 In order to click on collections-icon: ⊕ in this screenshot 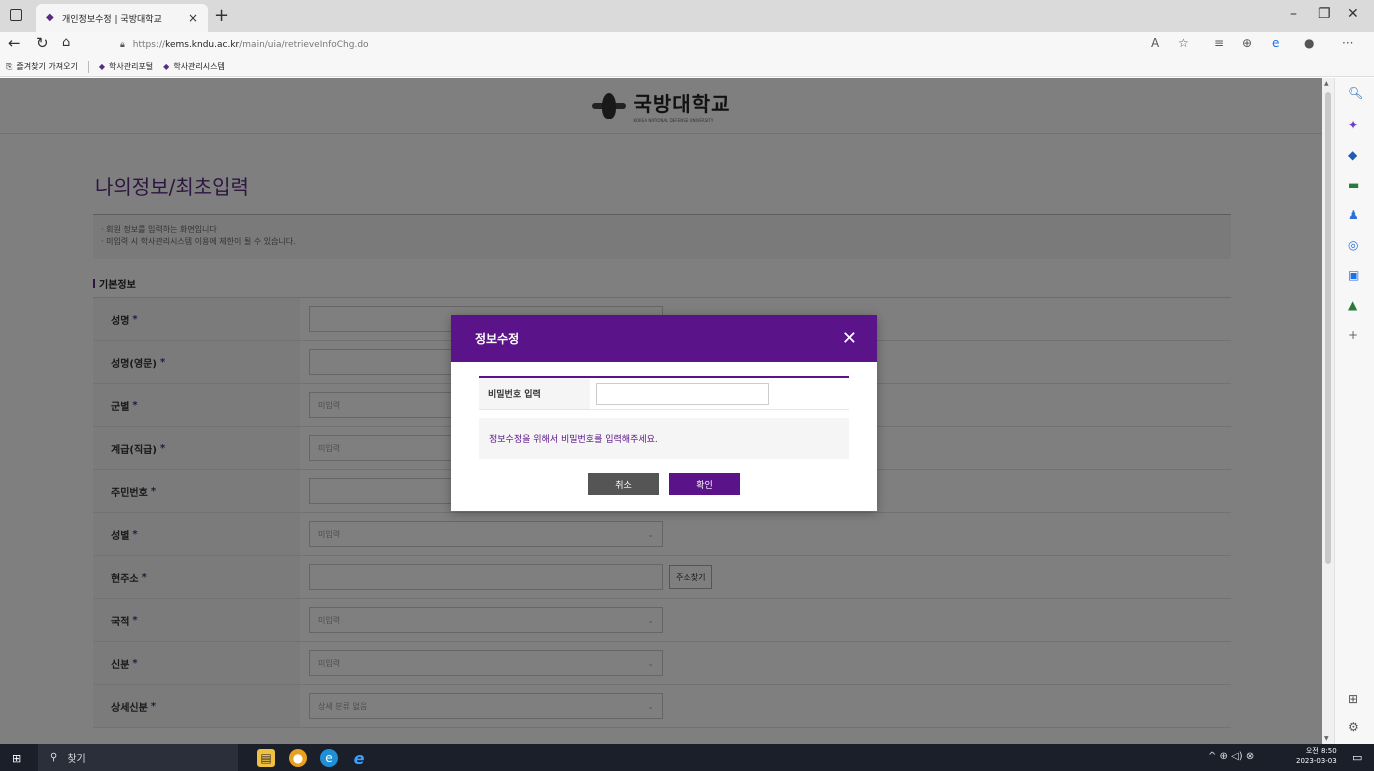, I will do `click(1247, 43)`.